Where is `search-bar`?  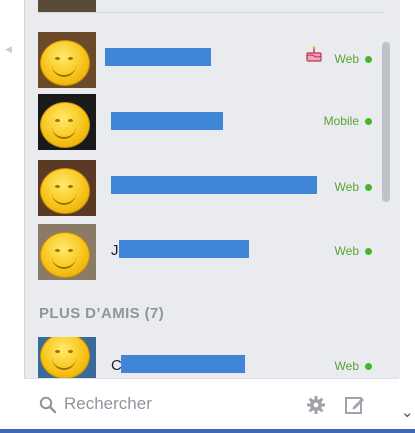
search-bar is located at coordinates (211, 404).